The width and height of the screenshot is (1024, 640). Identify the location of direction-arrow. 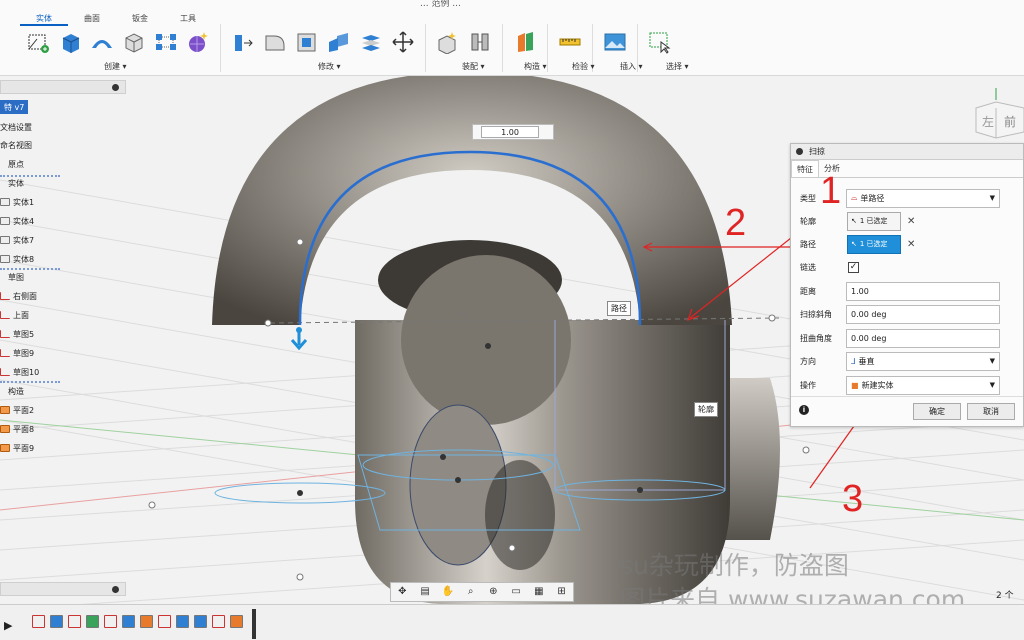
(299, 339).